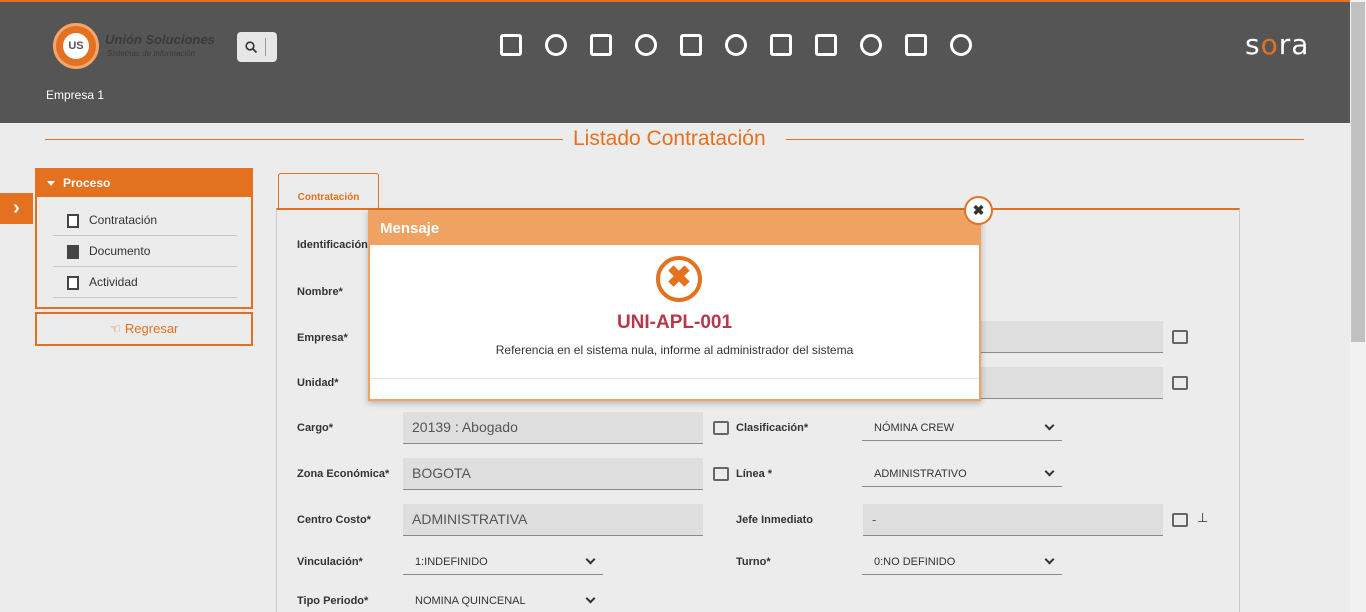 The height and width of the screenshot is (612, 1366). Describe the element at coordinates (679, 279) in the screenshot. I see `error-circle-x-icon: ✖` at that location.